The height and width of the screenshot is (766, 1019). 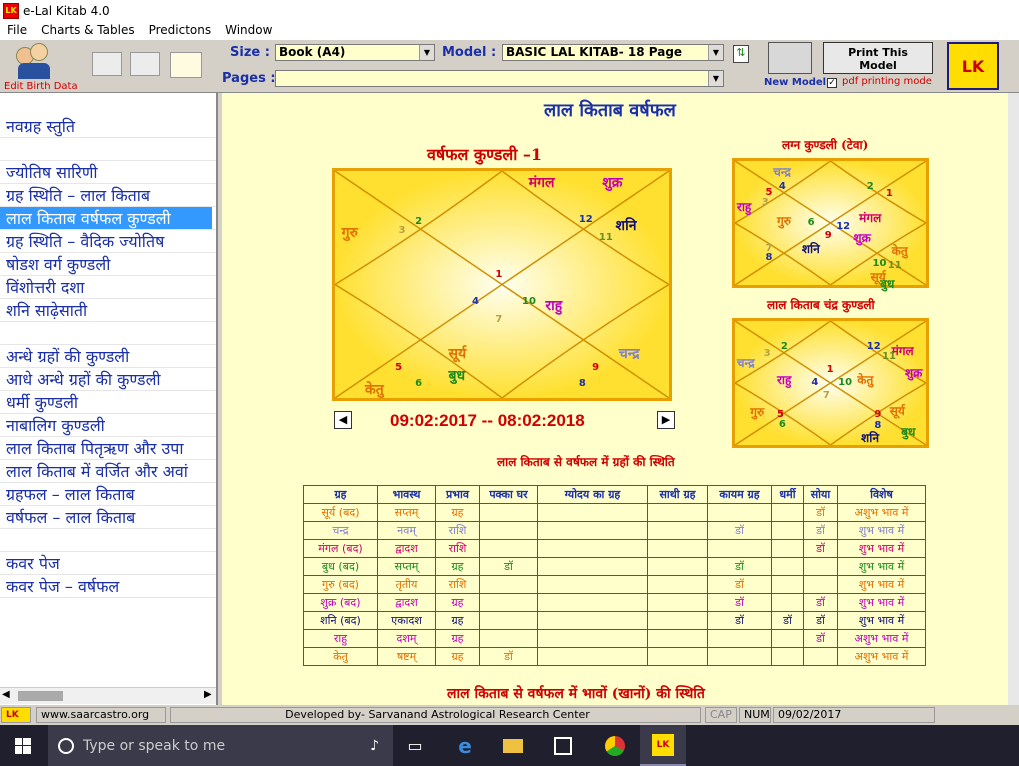 I want to click on chrome-icon, so click(x=615, y=745).